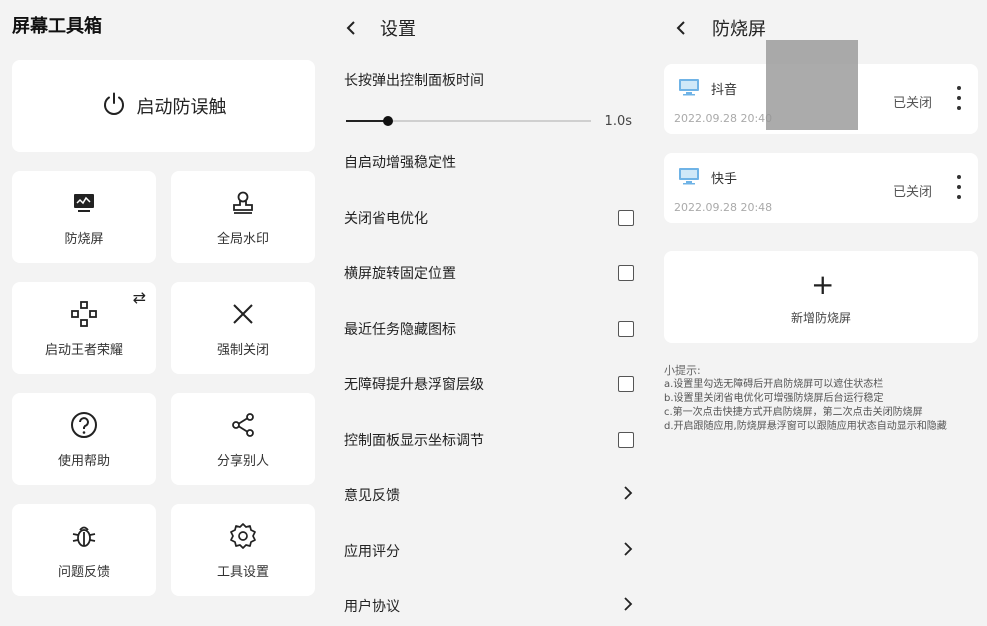  What do you see at coordinates (84, 536) in the screenshot?
I see `bug-icon` at bounding box center [84, 536].